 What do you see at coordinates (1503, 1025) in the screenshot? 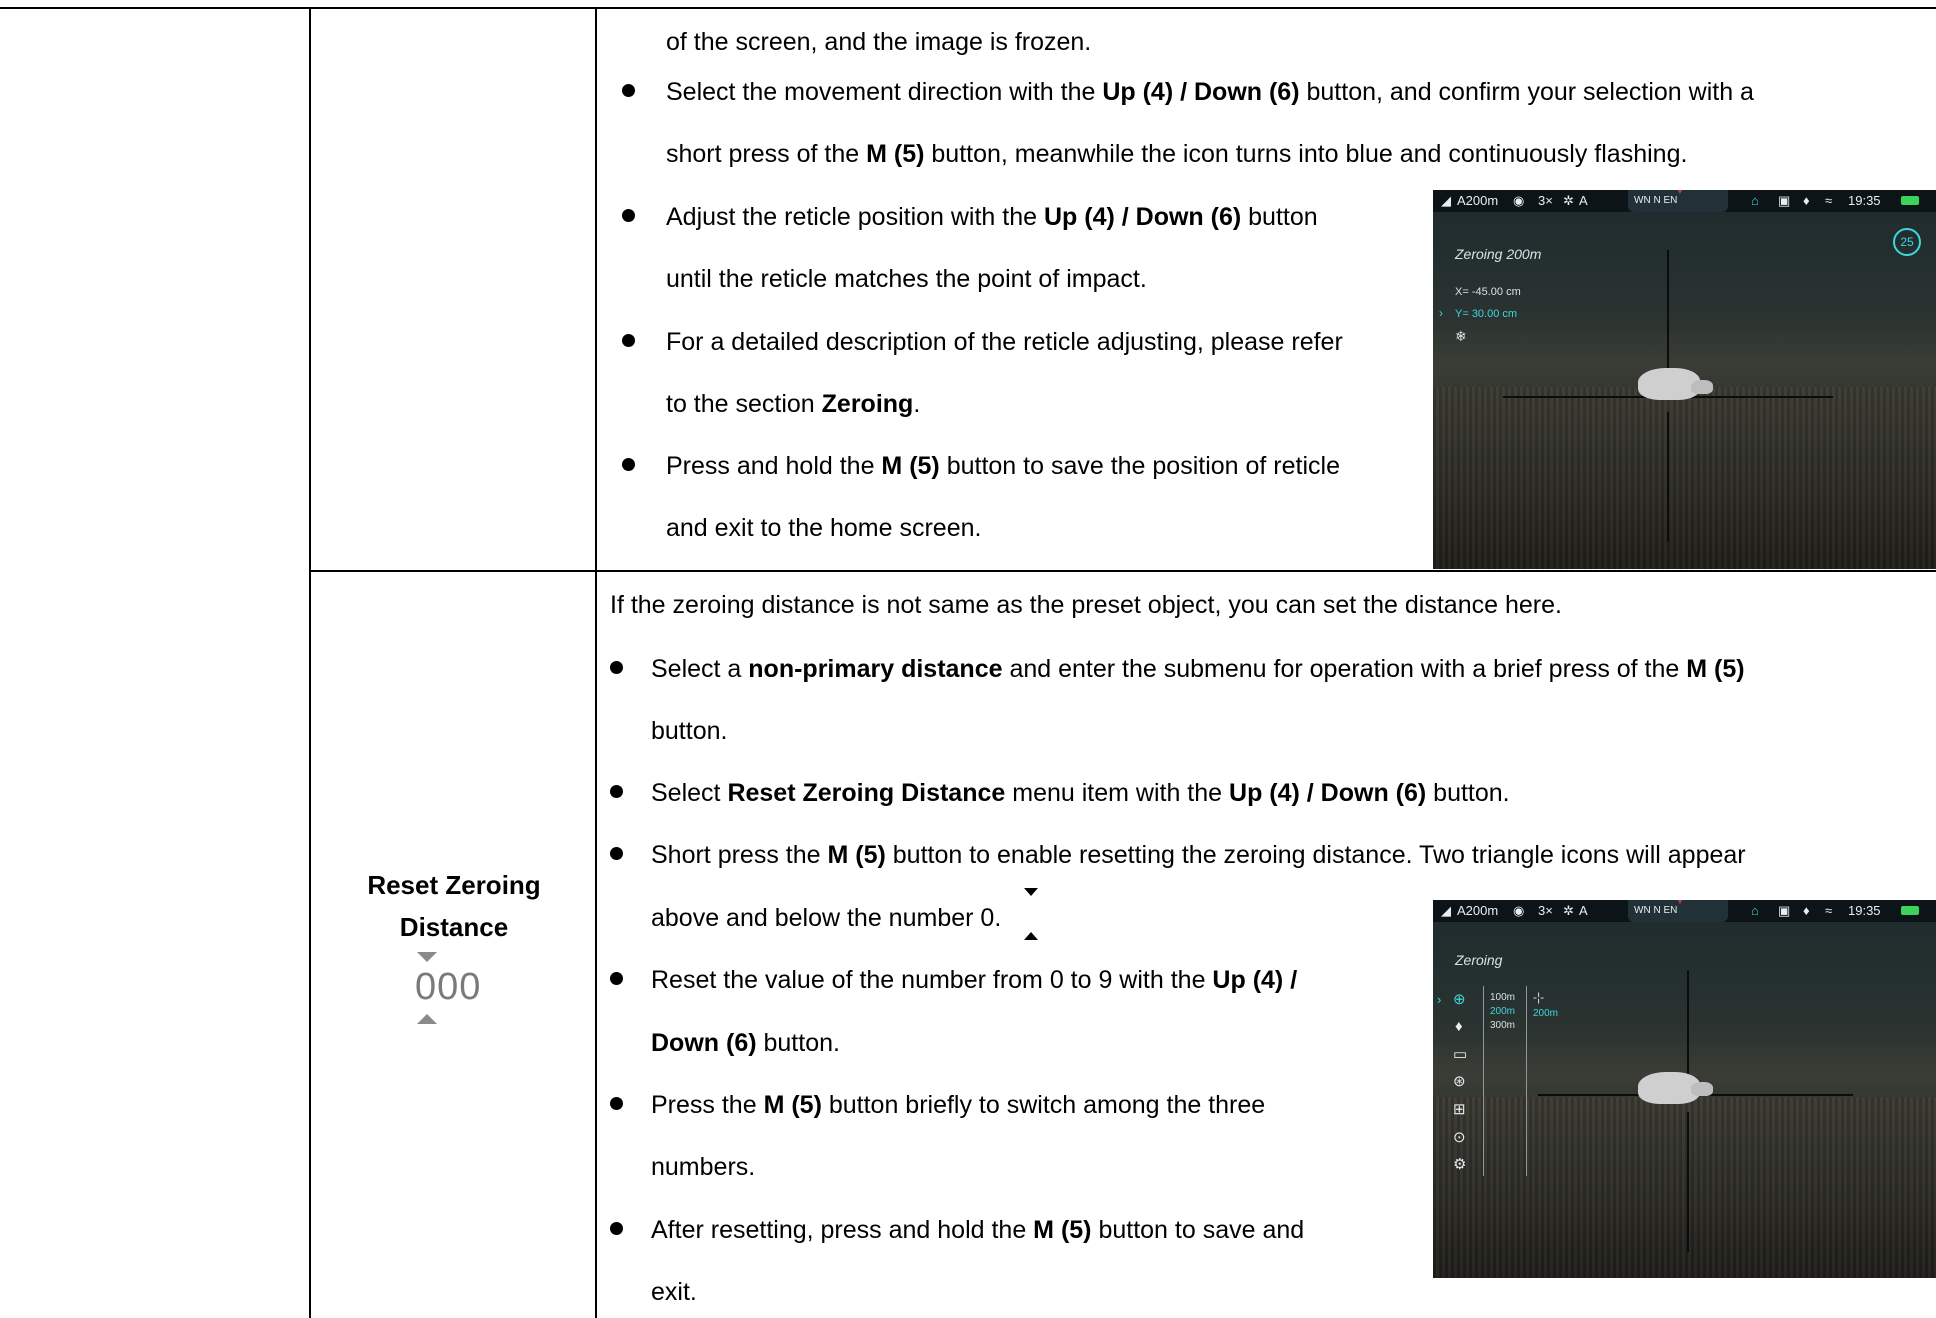
I see `distance-300: 300m` at bounding box center [1503, 1025].